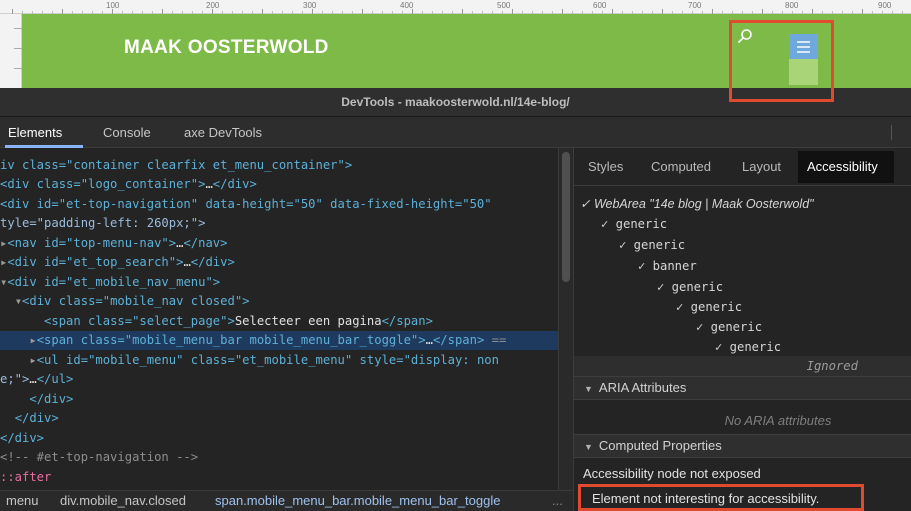 Image resolution: width=911 pixels, height=511 pixels. I want to click on sidebar-tabs: Styles Computed Layout Accessibility, so click(742, 167).